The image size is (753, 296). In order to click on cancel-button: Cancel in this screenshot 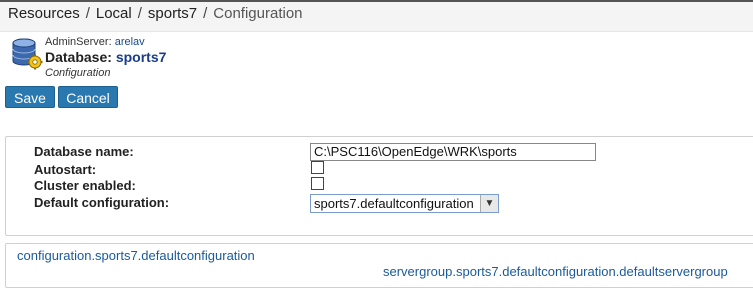, I will do `click(88, 97)`.